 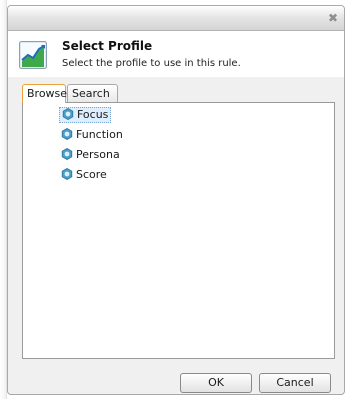 I want to click on dialog-title: Select Profile, so click(x=107, y=46).